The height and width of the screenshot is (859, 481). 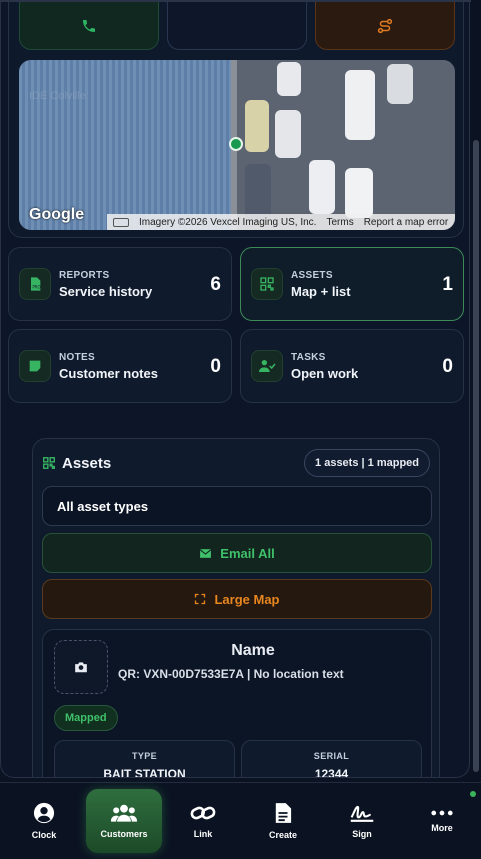 I want to click on nav-more-label: More, so click(x=442, y=828).